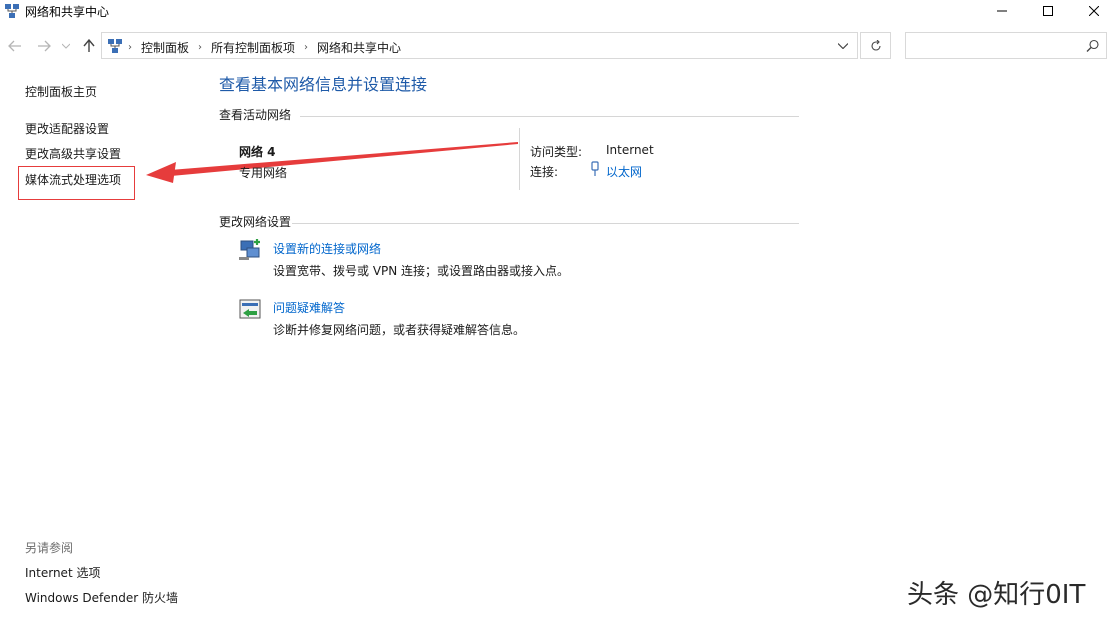 Image resolution: width=1117 pixels, height=622 pixels. I want to click on maximize-icon, so click(1048, 11).